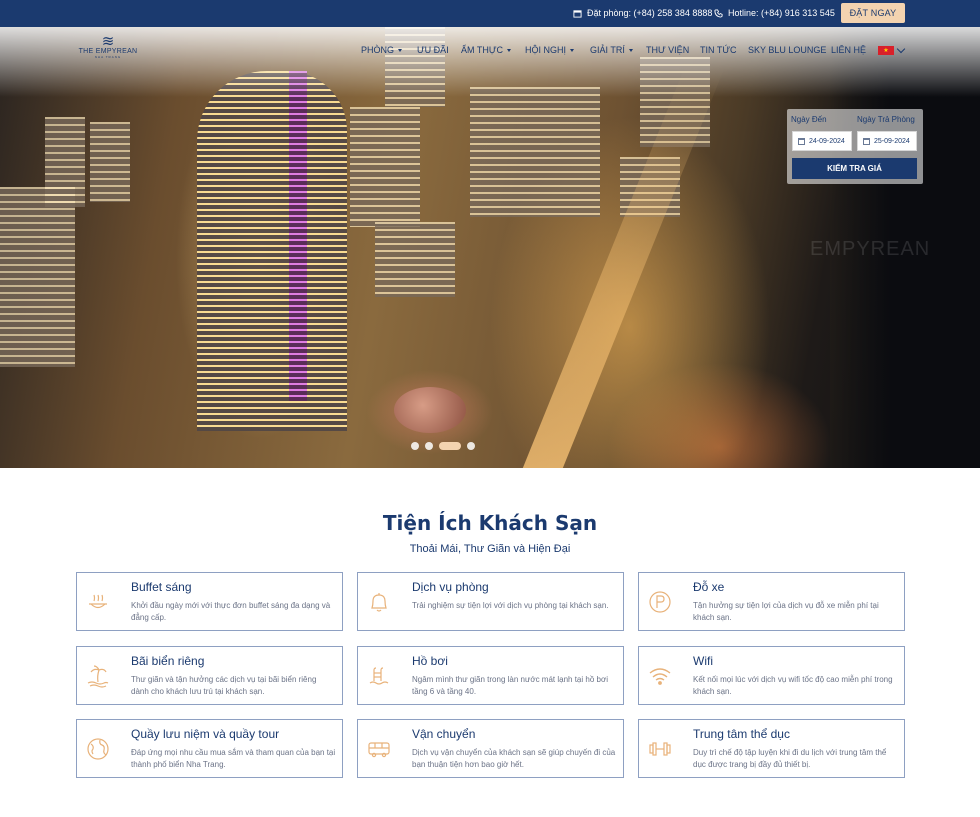 The height and width of the screenshot is (817, 980). What do you see at coordinates (98, 601) in the screenshot?
I see `breakfast-icon` at bounding box center [98, 601].